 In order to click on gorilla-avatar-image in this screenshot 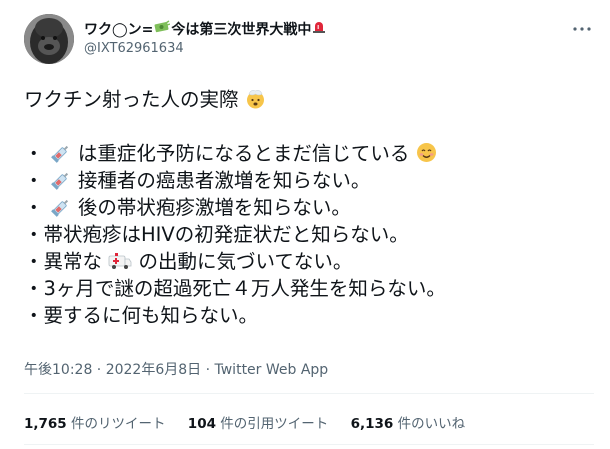, I will do `click(49, 39)`.